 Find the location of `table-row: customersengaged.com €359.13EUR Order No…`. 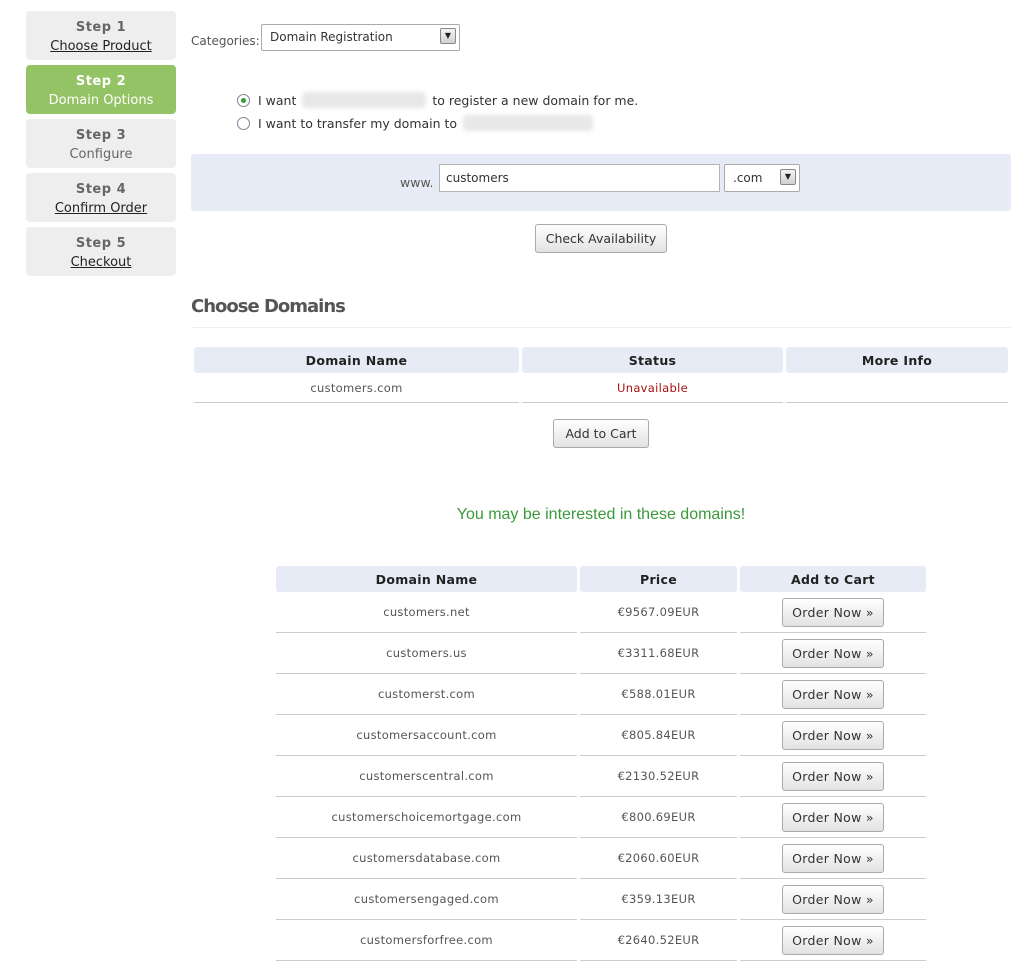

table-row: customersengaged.com €359.13EUR Order No… is located at coordinates (601, 899).